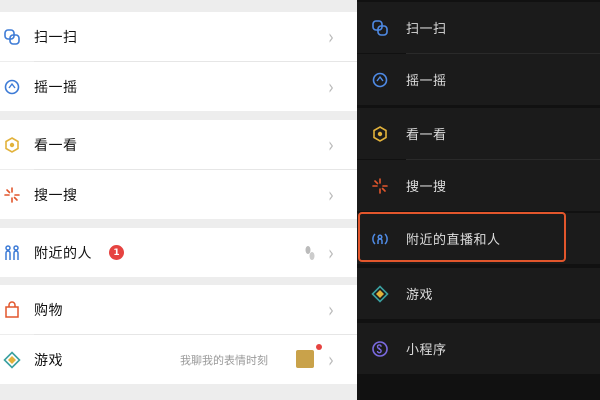  What do you see at coordinates (380, 349) in the screenshot?
I see `mini-program-icon` at bounding box center [380, 349].